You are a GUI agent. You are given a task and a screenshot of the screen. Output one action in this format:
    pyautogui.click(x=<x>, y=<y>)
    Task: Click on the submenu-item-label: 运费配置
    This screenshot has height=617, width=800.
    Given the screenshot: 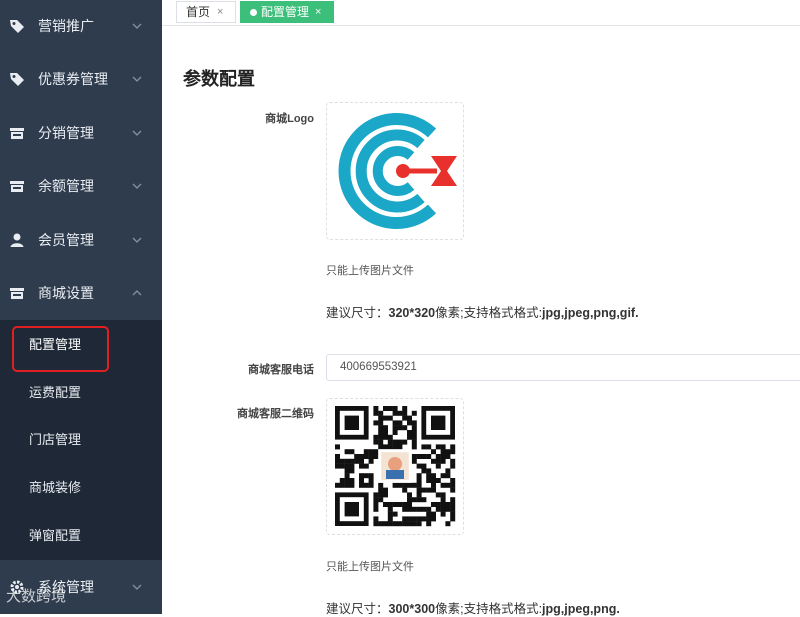 What is the action you would take?
    pyautogui.click(x=55, y=392)
    